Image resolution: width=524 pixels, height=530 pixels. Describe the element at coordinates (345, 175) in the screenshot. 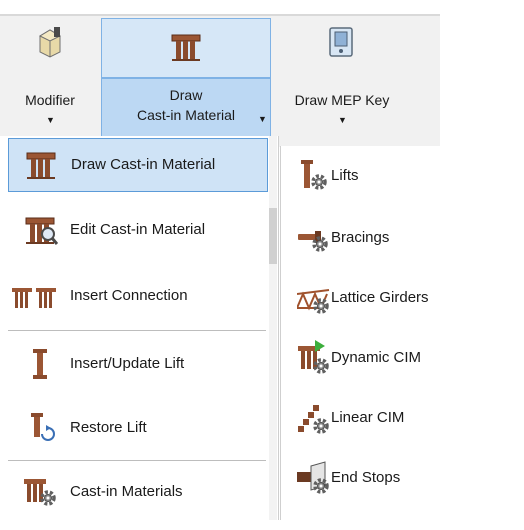

I see `submenu-item-label: Lifts` at that location.